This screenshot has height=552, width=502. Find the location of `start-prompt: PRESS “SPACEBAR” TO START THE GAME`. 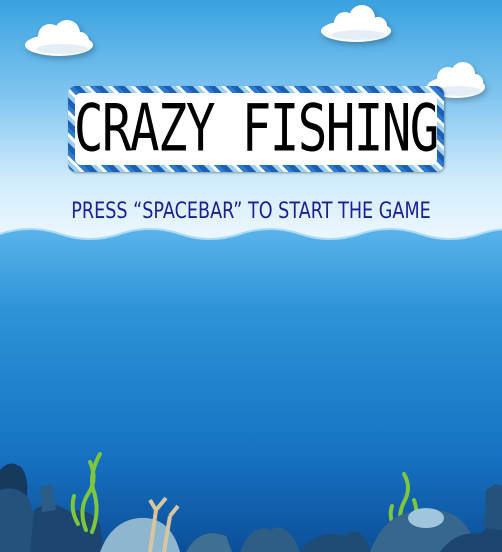

start-prompt: PRESS “SPACEBAR” TO START THE GAME is located at coordinates (251, 211).